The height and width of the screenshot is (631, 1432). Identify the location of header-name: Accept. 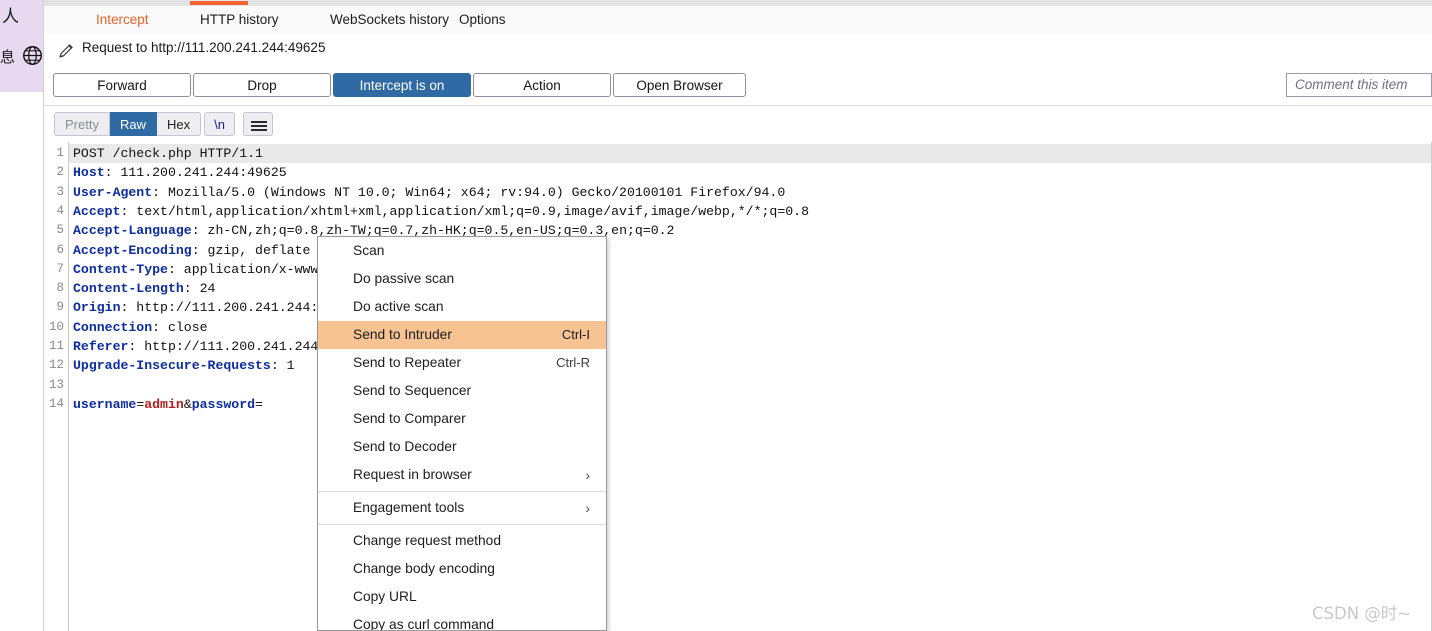
(97, 211).